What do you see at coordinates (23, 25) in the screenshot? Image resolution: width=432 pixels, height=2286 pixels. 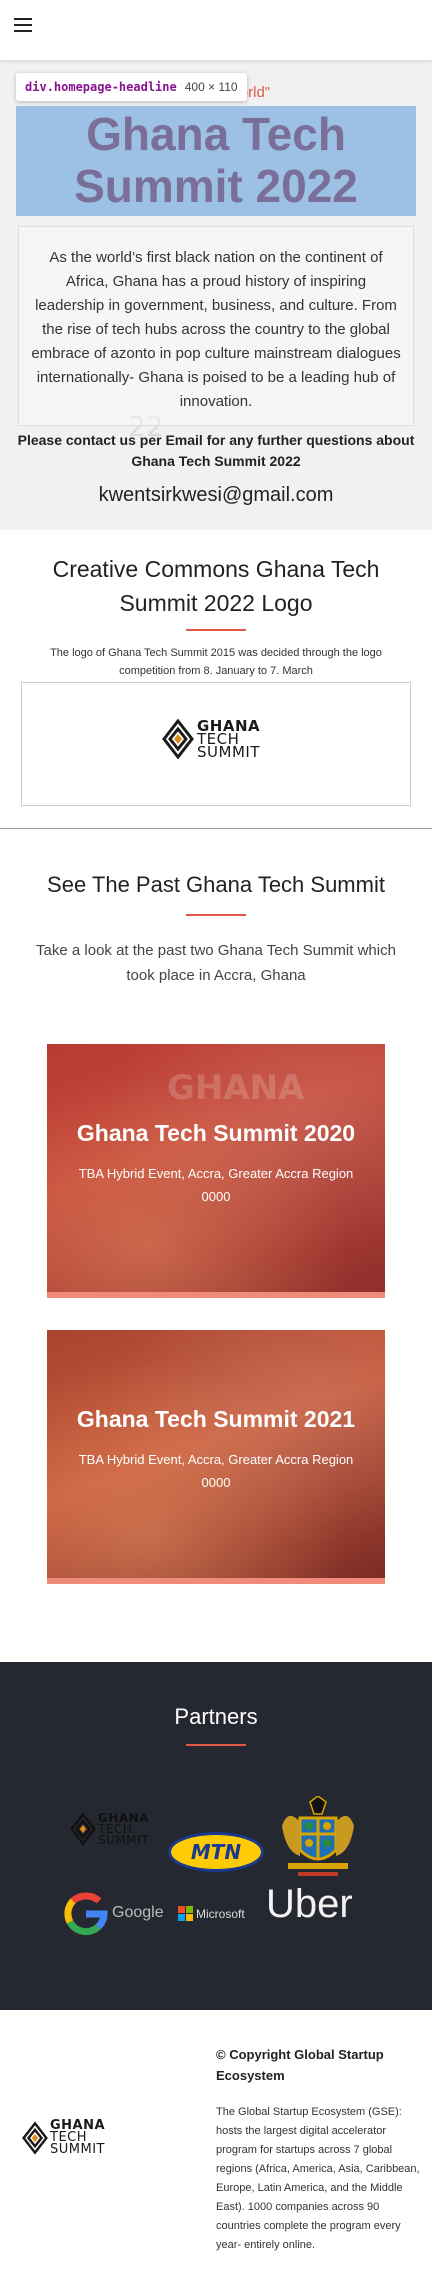 I see `hamburger-icon` at bounding box center [23, 25].